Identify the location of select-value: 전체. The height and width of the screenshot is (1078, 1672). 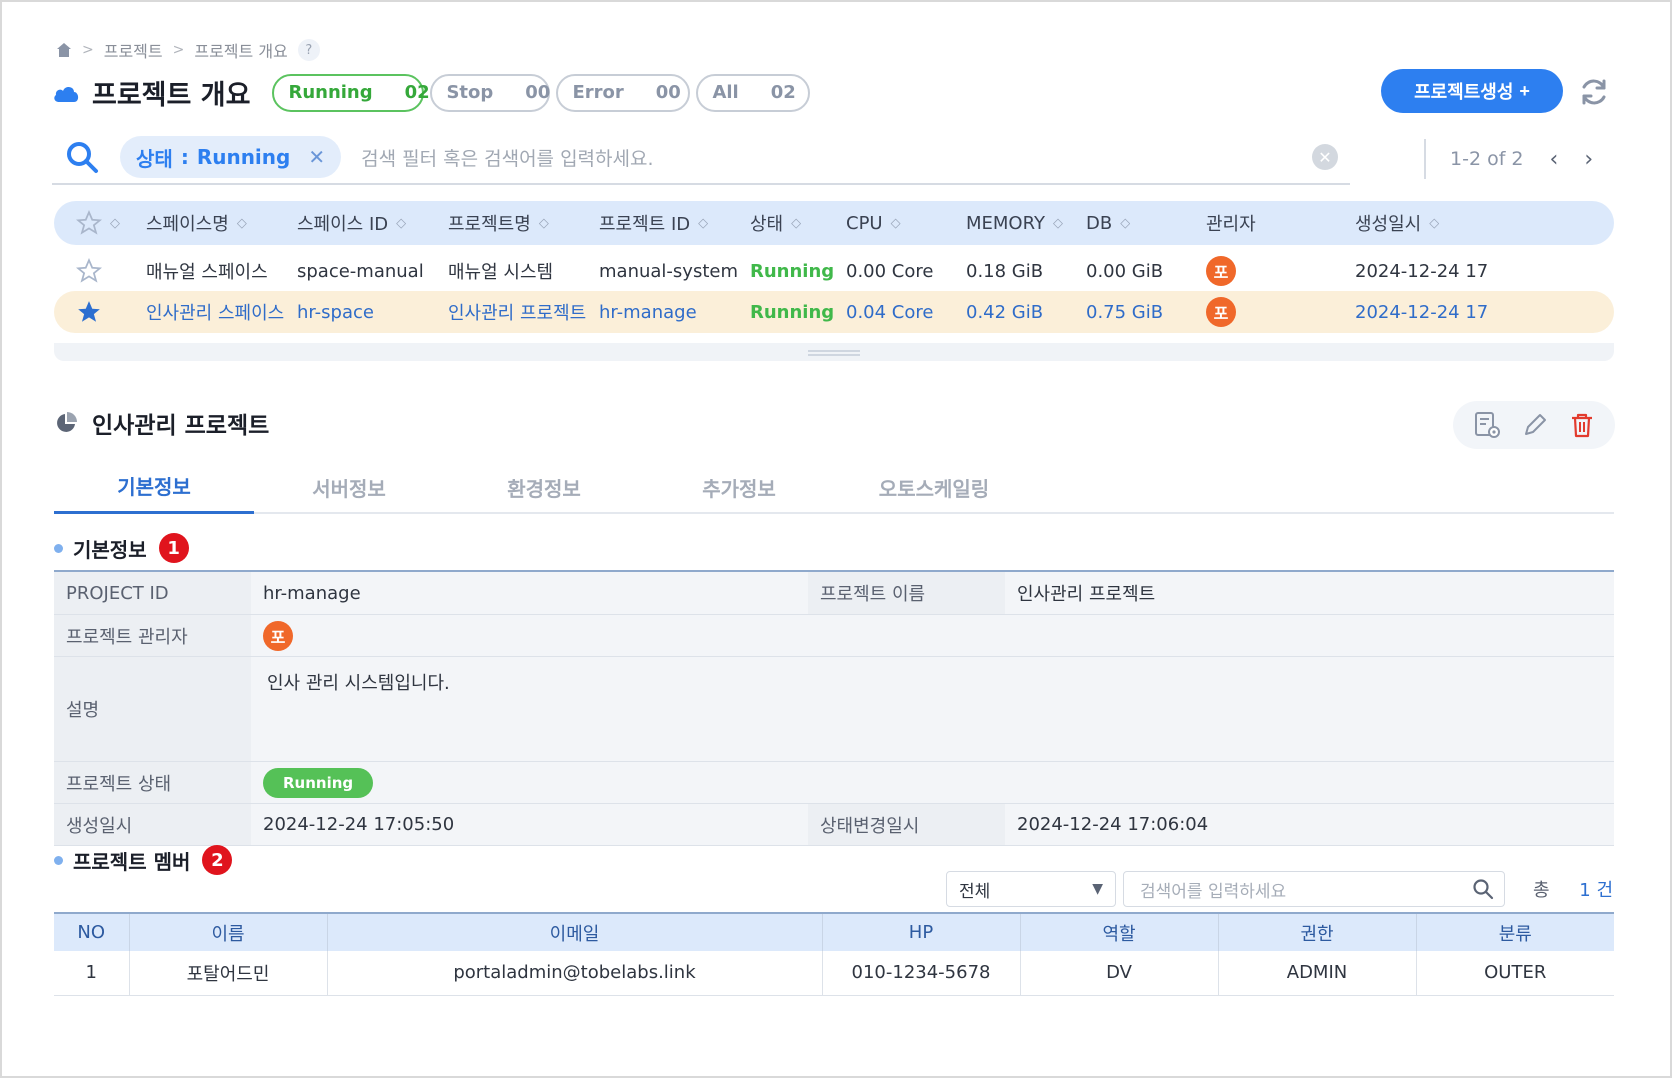
(975, 891).